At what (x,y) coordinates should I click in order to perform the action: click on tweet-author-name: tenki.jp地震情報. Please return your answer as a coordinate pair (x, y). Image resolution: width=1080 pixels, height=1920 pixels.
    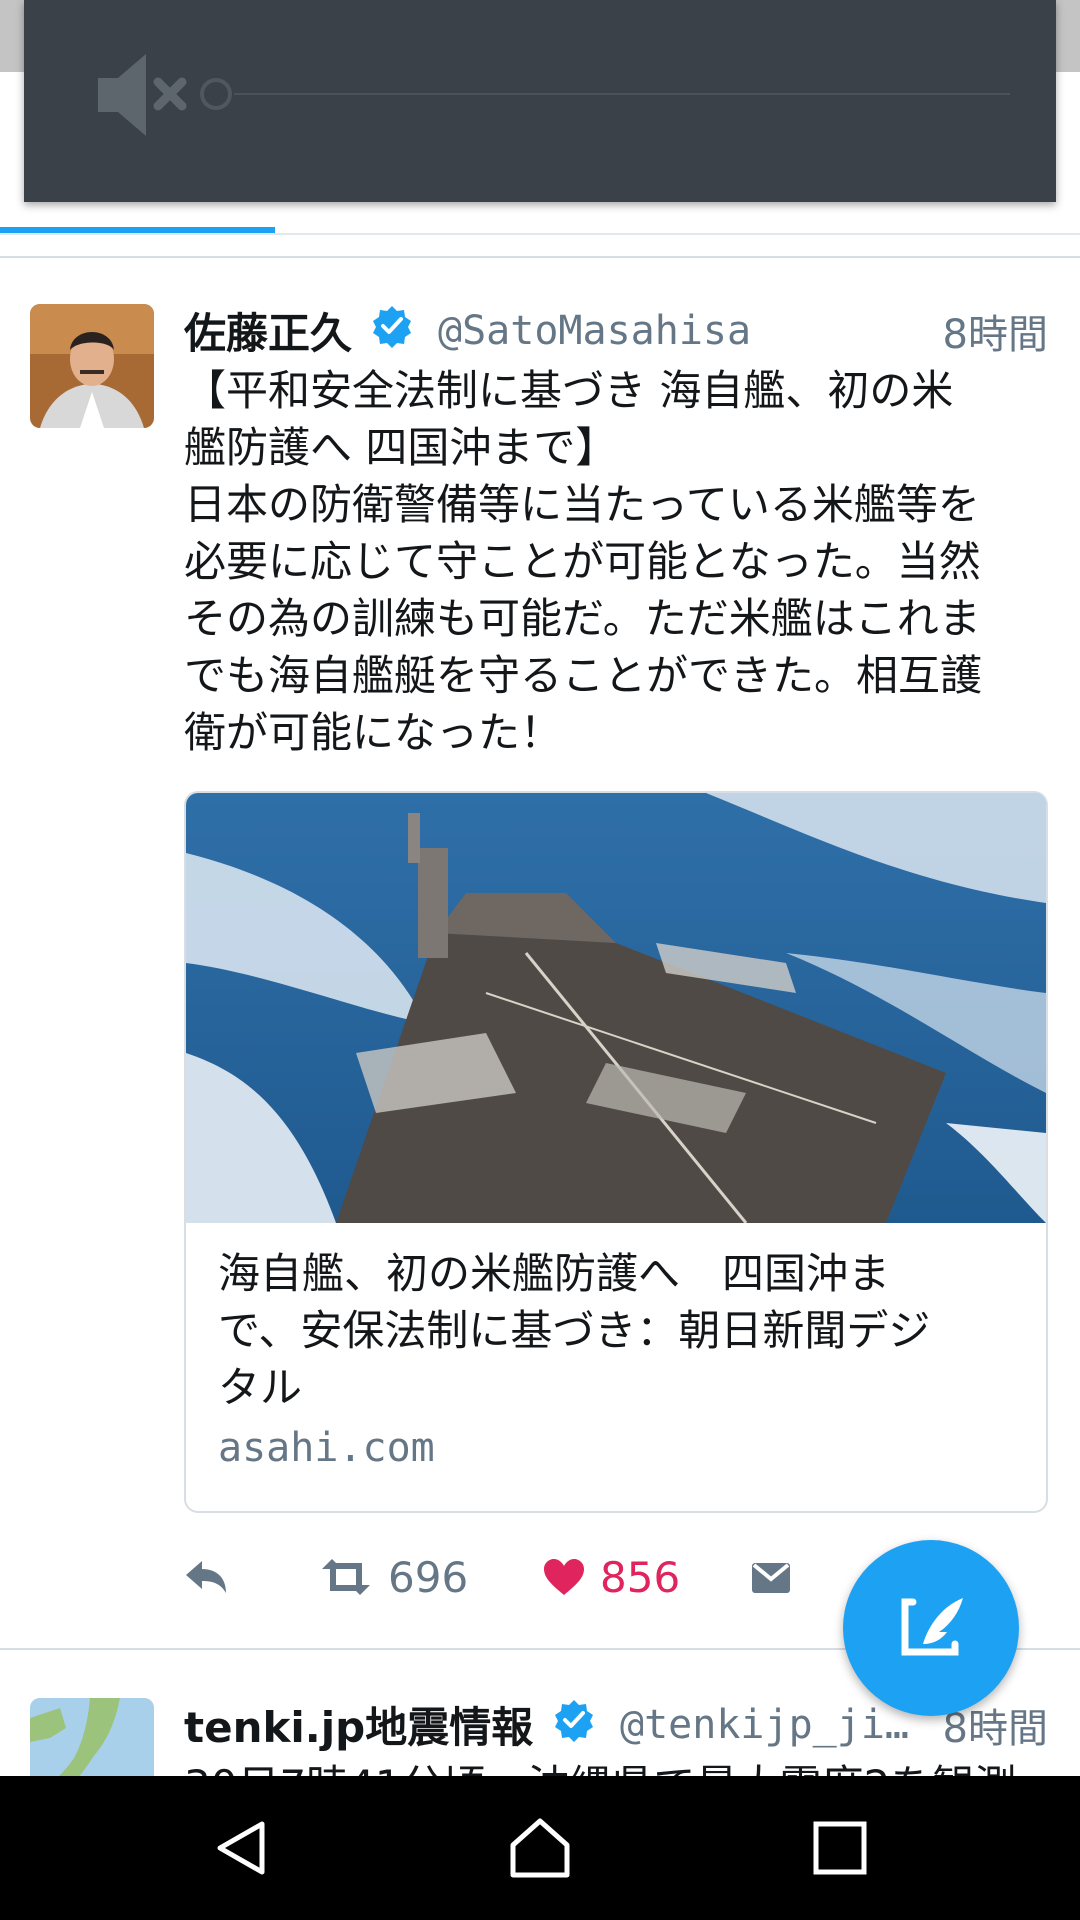
    Looking at the image, I should click on (358, 1724).